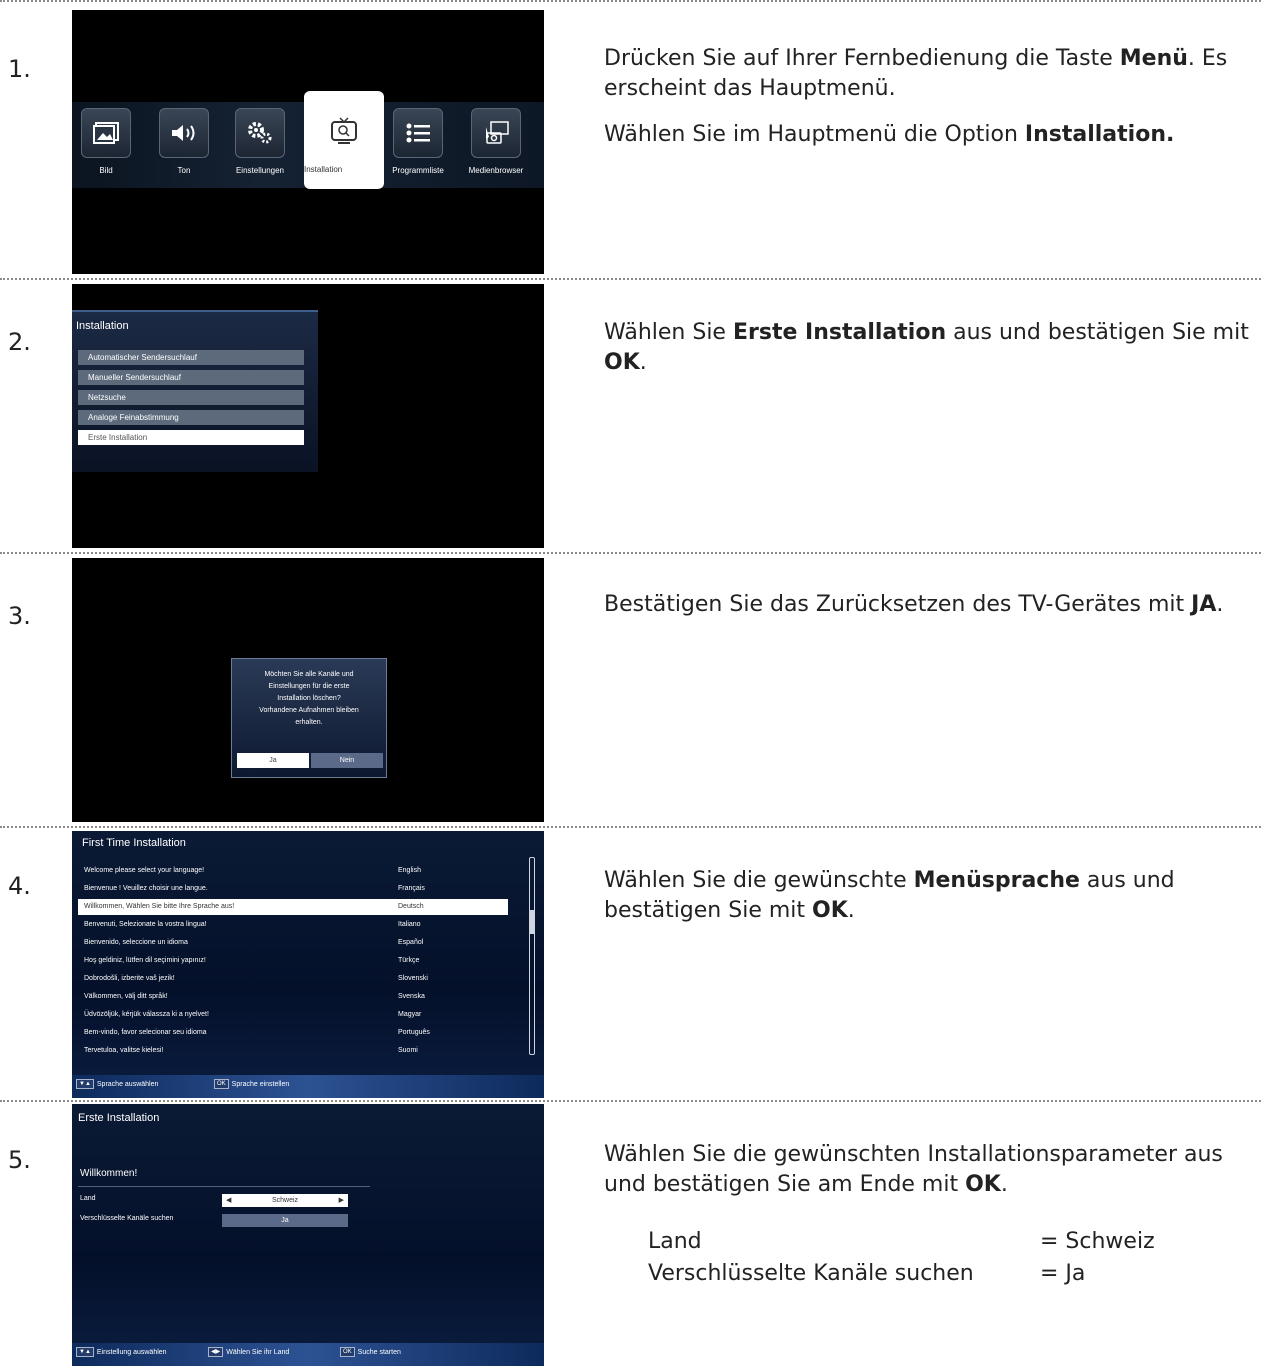  Describe the element at coordinates (126, 996) in the screenshot. I see `language-greeting: Välkommen, välj ditt språk!` at that location.